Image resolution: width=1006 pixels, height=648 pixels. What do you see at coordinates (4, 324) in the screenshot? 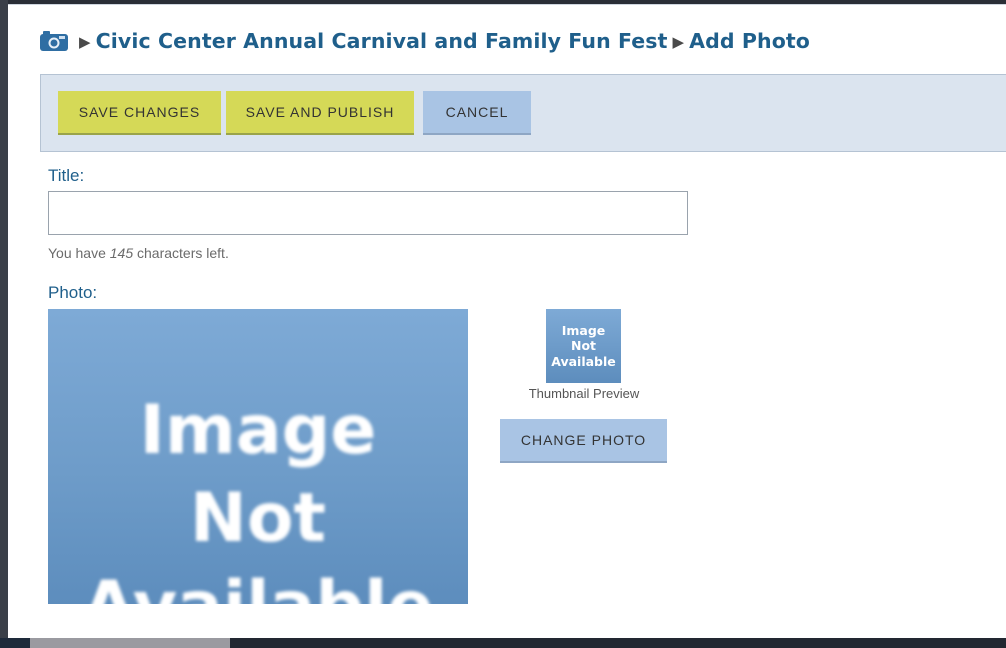
I see `backdrop` at bounding box center [4, 324].